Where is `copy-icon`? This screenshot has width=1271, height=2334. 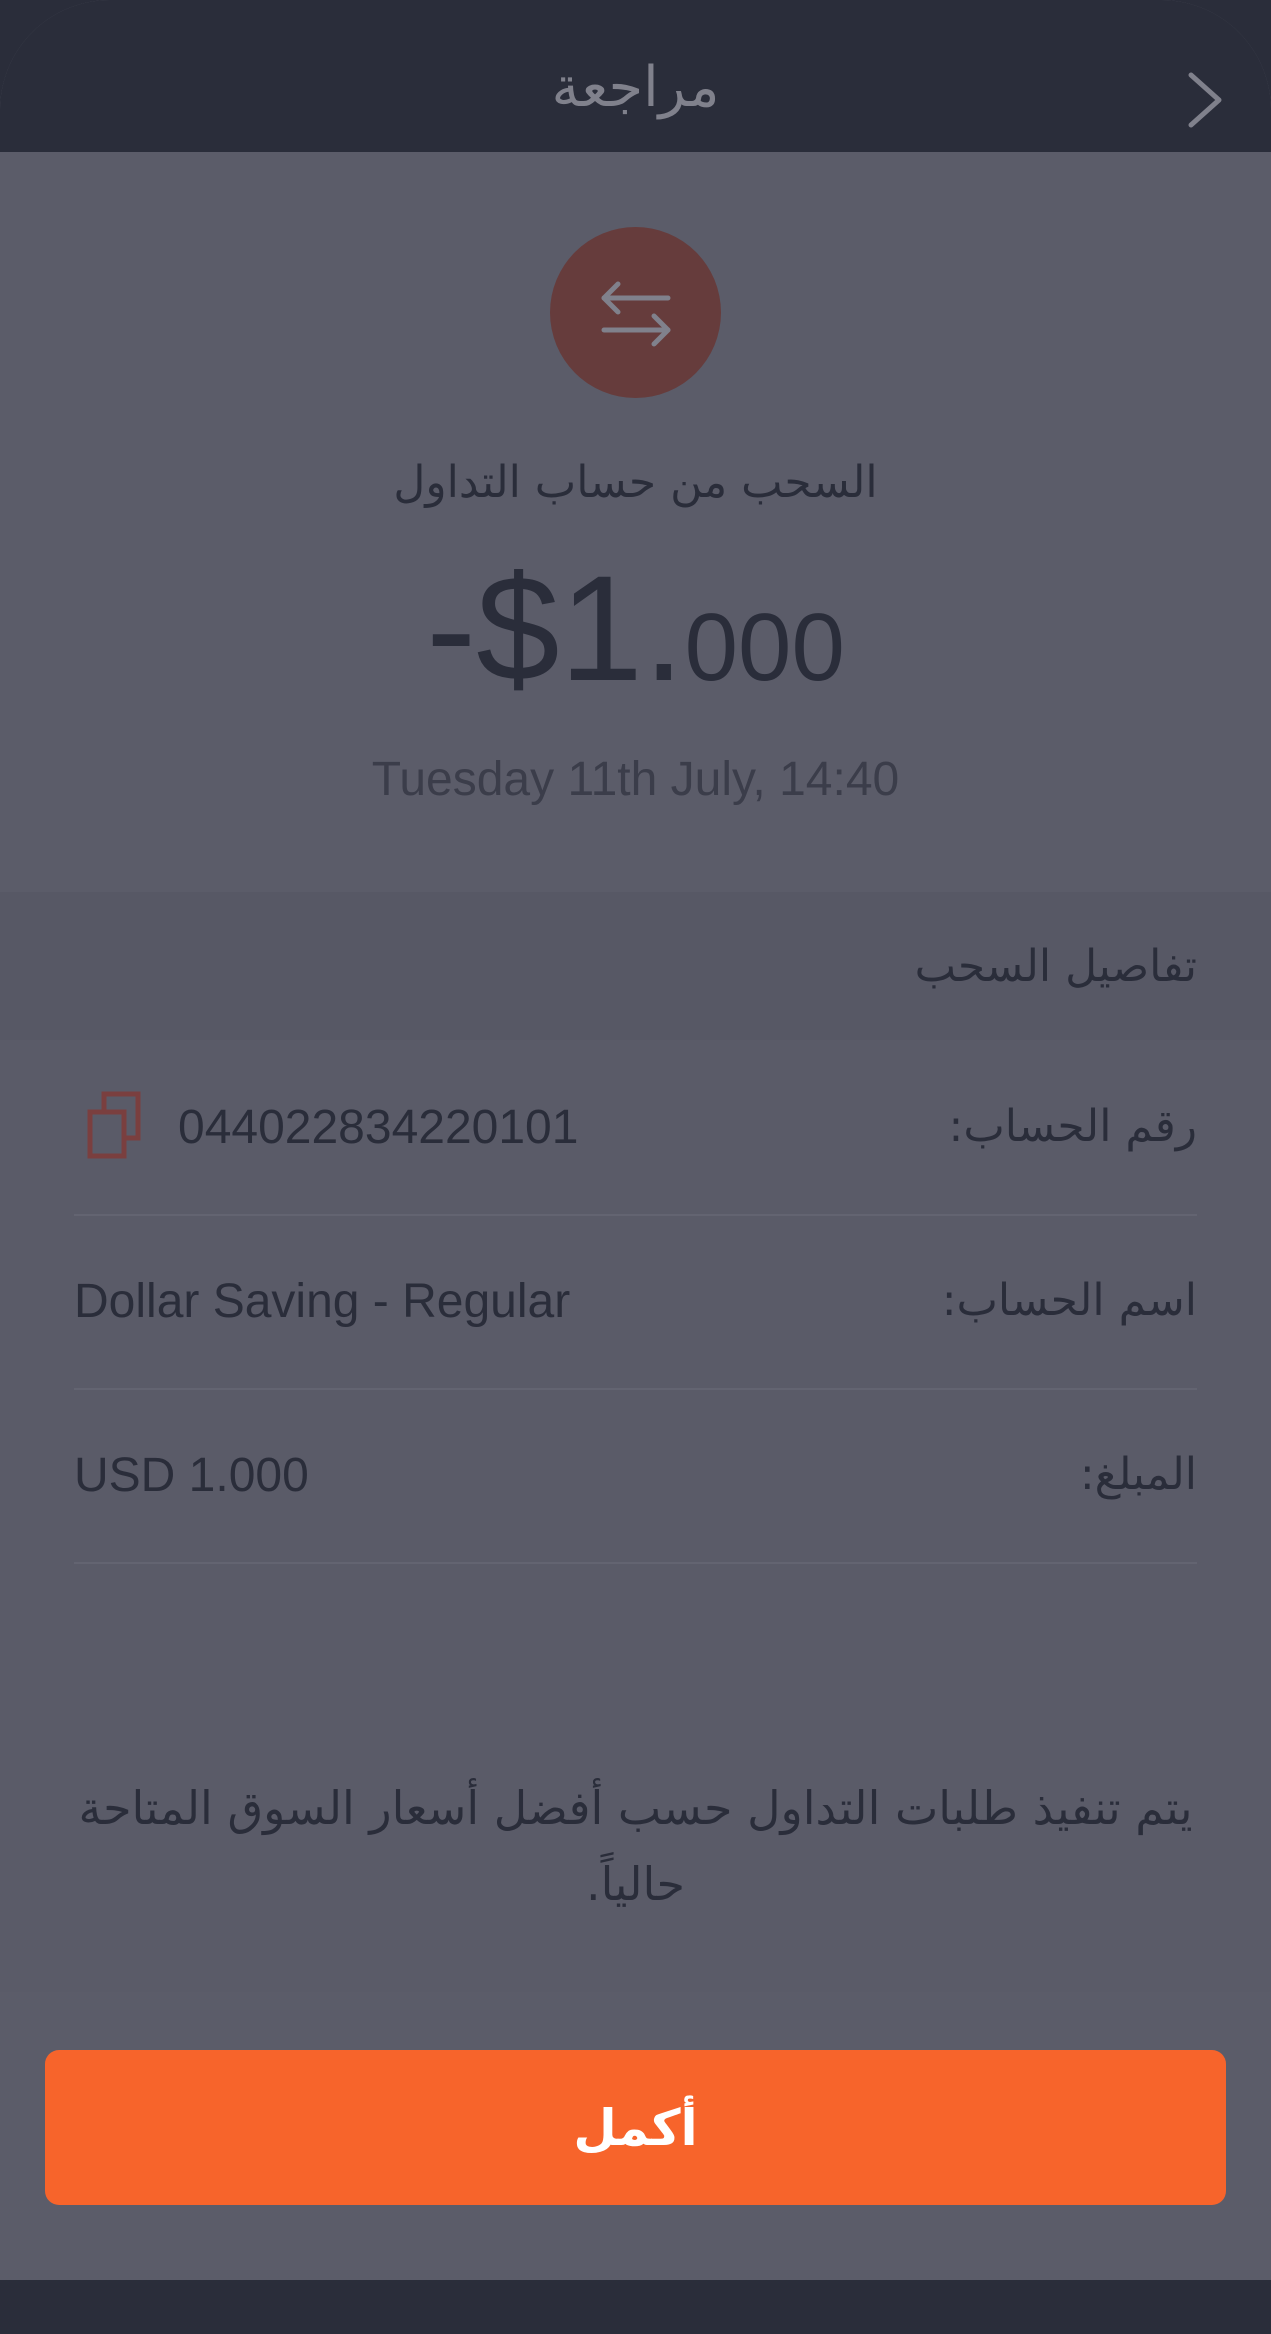 copy-icon is located at coordinates (114, 1125).